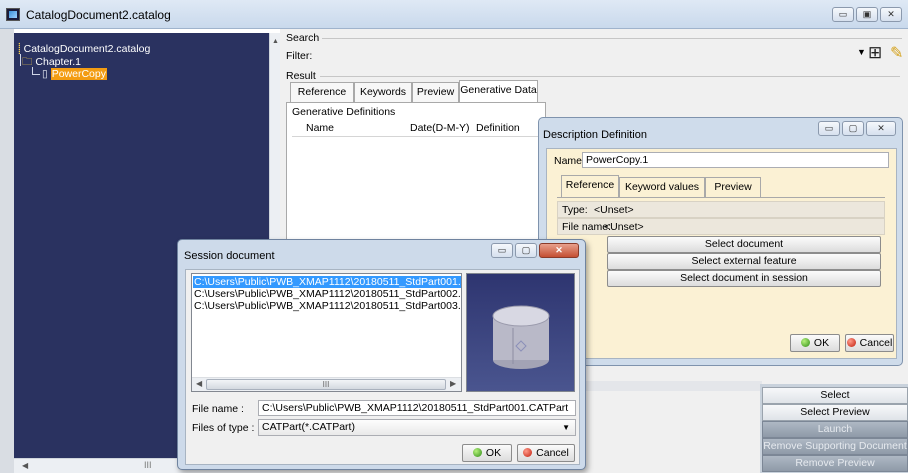  Describe the element at coordinates (98, 15) in the screenshot. I see `window-title: CatalogDocument2.catalog` at that location.